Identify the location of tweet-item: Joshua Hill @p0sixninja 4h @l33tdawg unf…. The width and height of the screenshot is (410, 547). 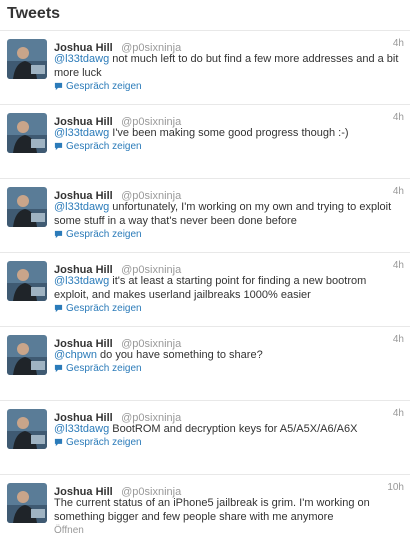
(205, 216).